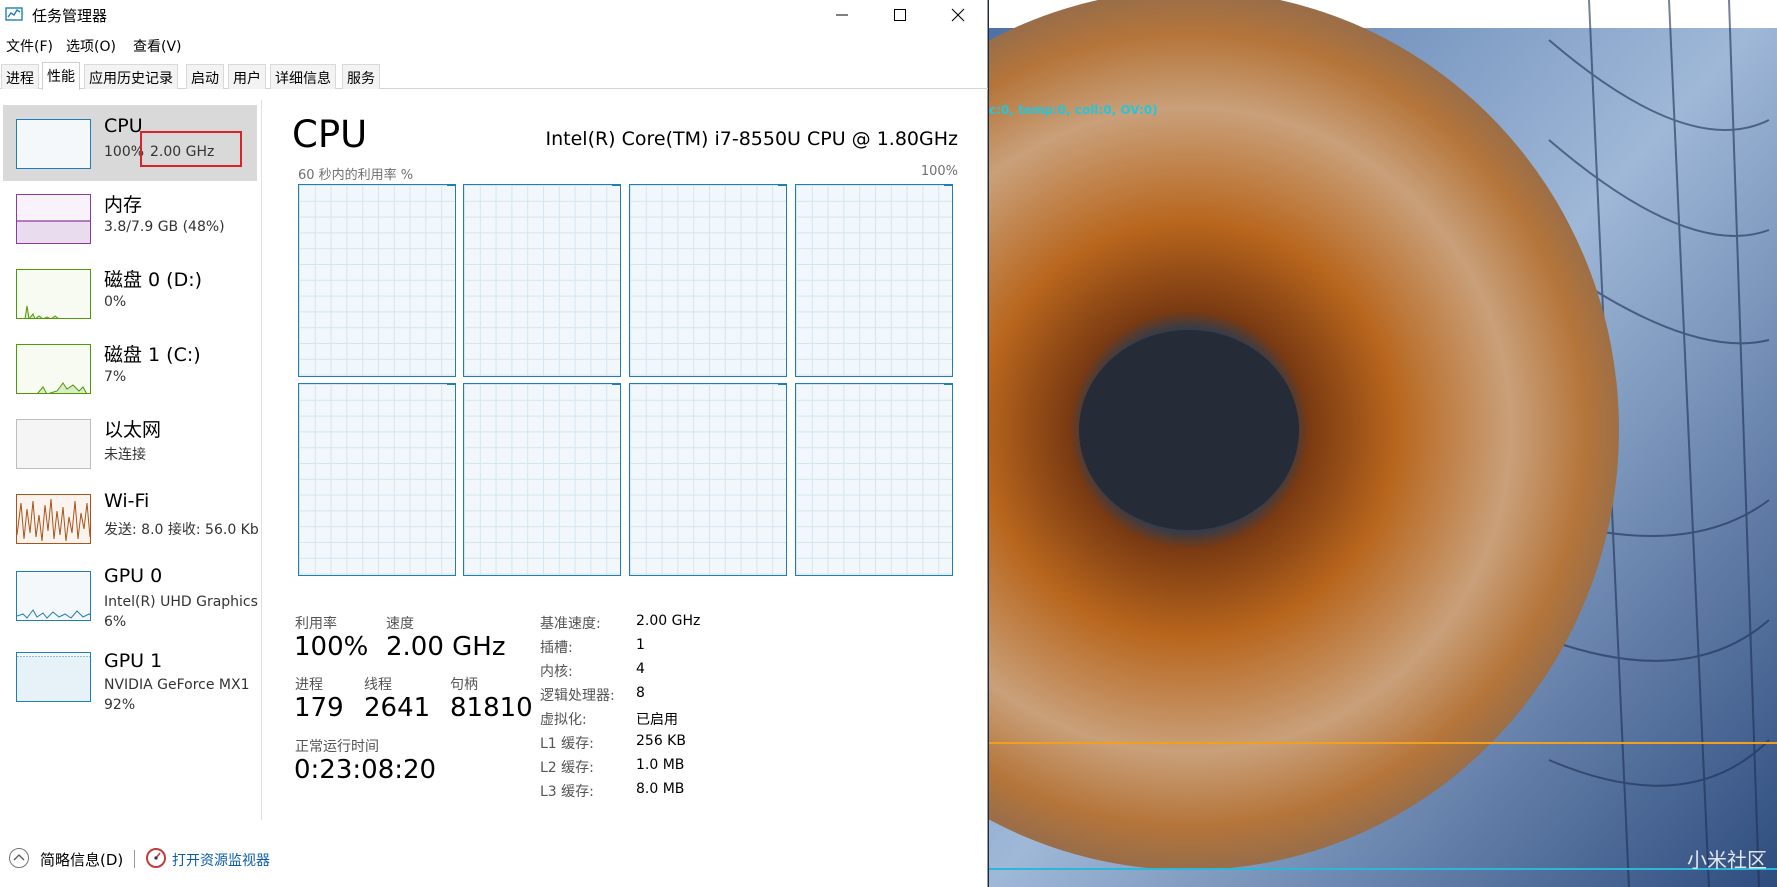 The height and width of the screenshot is (887, 1777). Describe the element at coordinates (123, 126) in the screenshot. I see `sidebar-item-title: CPU` at that location.